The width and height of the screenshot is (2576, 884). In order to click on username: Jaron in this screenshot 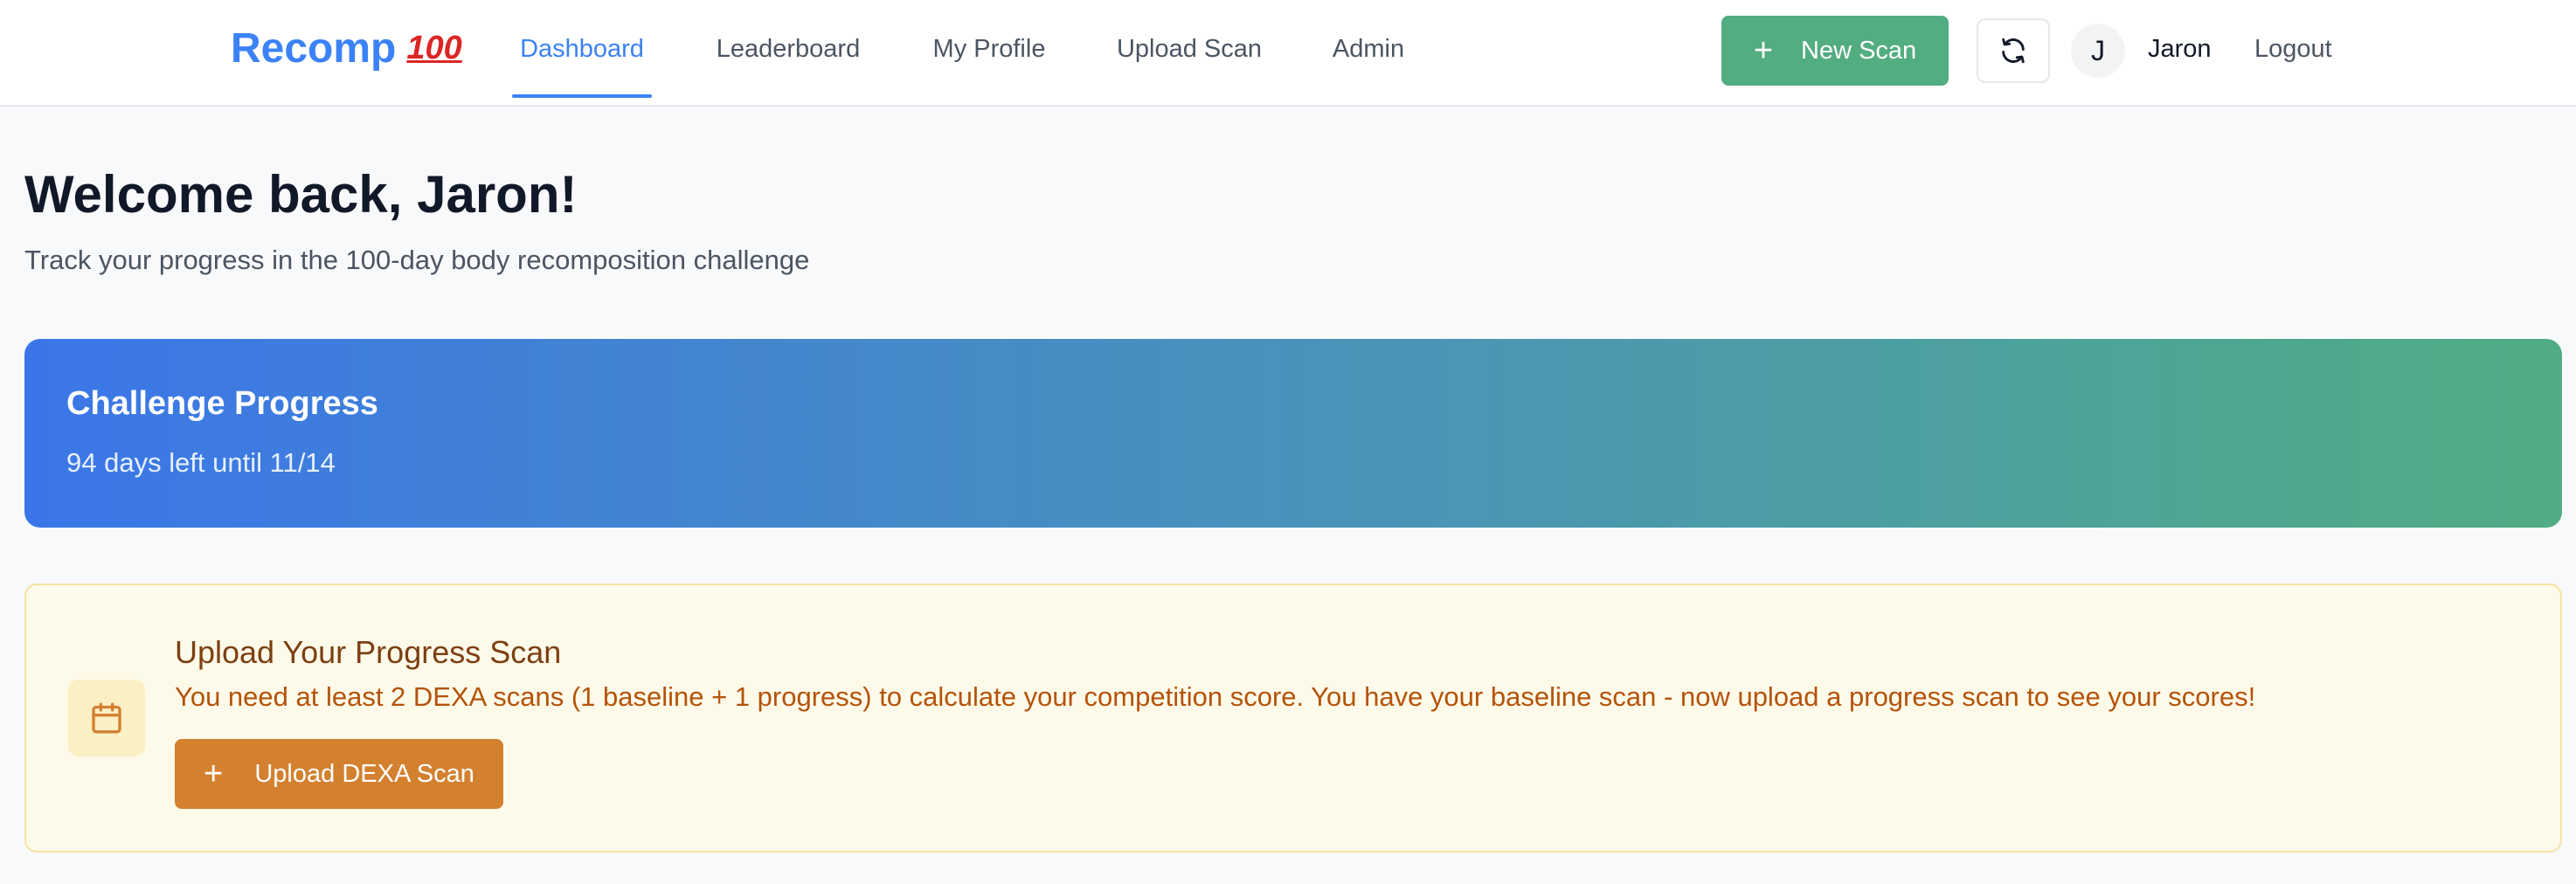, I will do `click(2180, 49)`.